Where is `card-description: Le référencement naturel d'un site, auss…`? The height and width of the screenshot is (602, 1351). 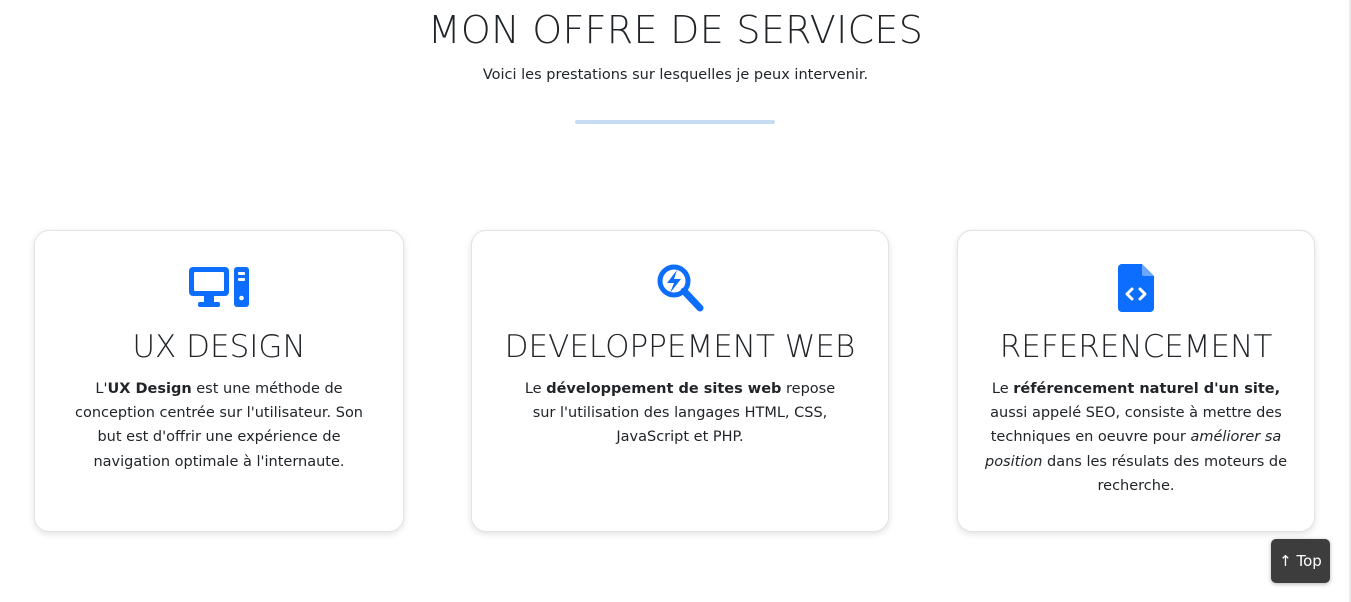 card-description: Le référencement naturel d'un site, auss… is located at coordinates (1135, 437).